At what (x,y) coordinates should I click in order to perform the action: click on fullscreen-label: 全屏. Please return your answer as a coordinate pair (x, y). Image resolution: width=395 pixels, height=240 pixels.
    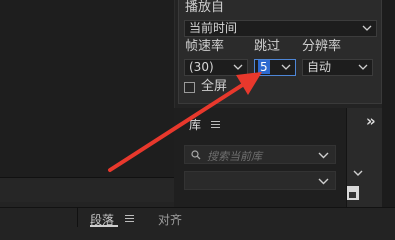
    Looking at the image, I should click on (214, 86).